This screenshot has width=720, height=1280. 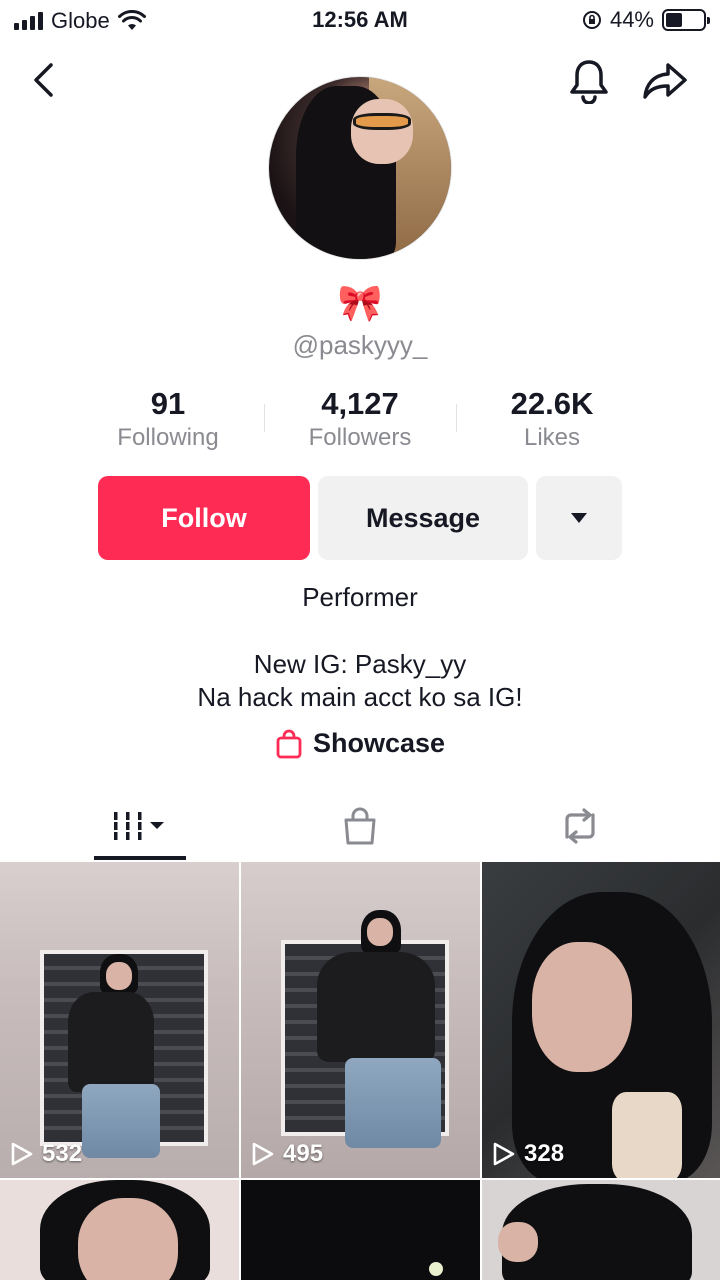 I want to click on showcase-label: Showcase, so click(x=379, y=743).